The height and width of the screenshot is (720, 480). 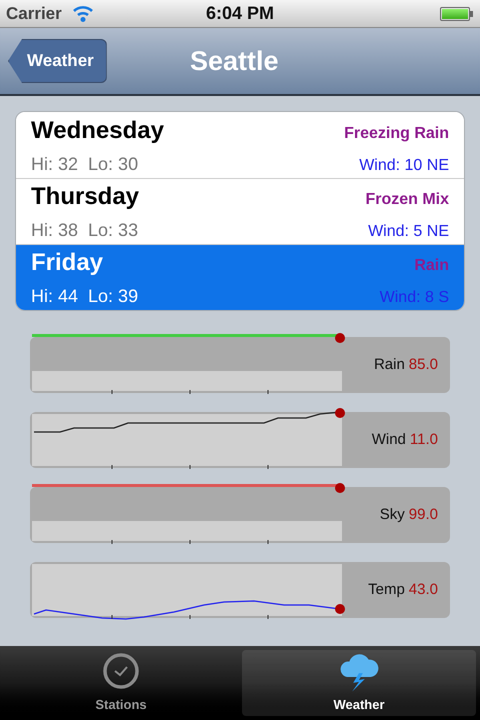 What do you see at coordinates (424, 440) in the screenshot?
I see `gauge-value: 11.0` at bounding box center [424, 440].